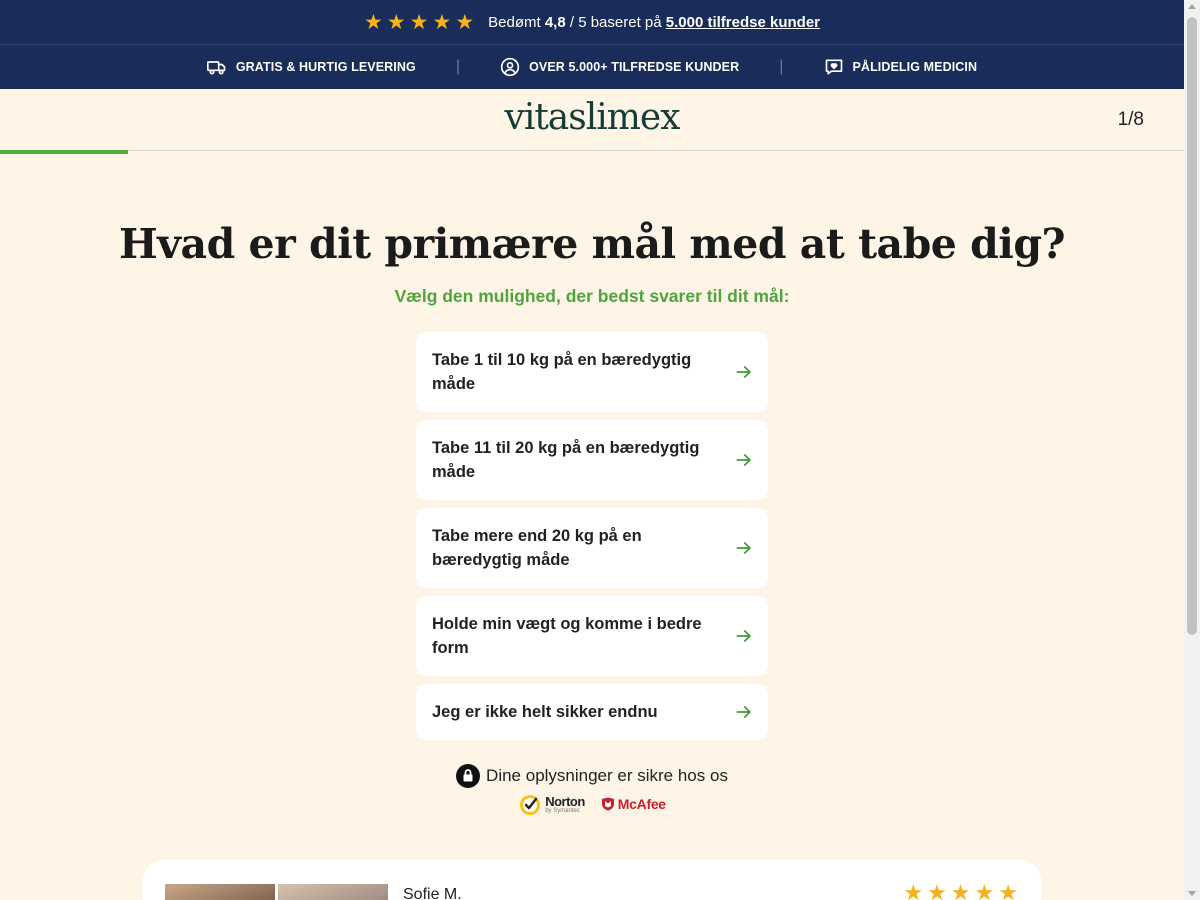 This screenshot has height=900, width=1200. I want to click on site-header: vitaslimex 1/8, so click(592, 120).